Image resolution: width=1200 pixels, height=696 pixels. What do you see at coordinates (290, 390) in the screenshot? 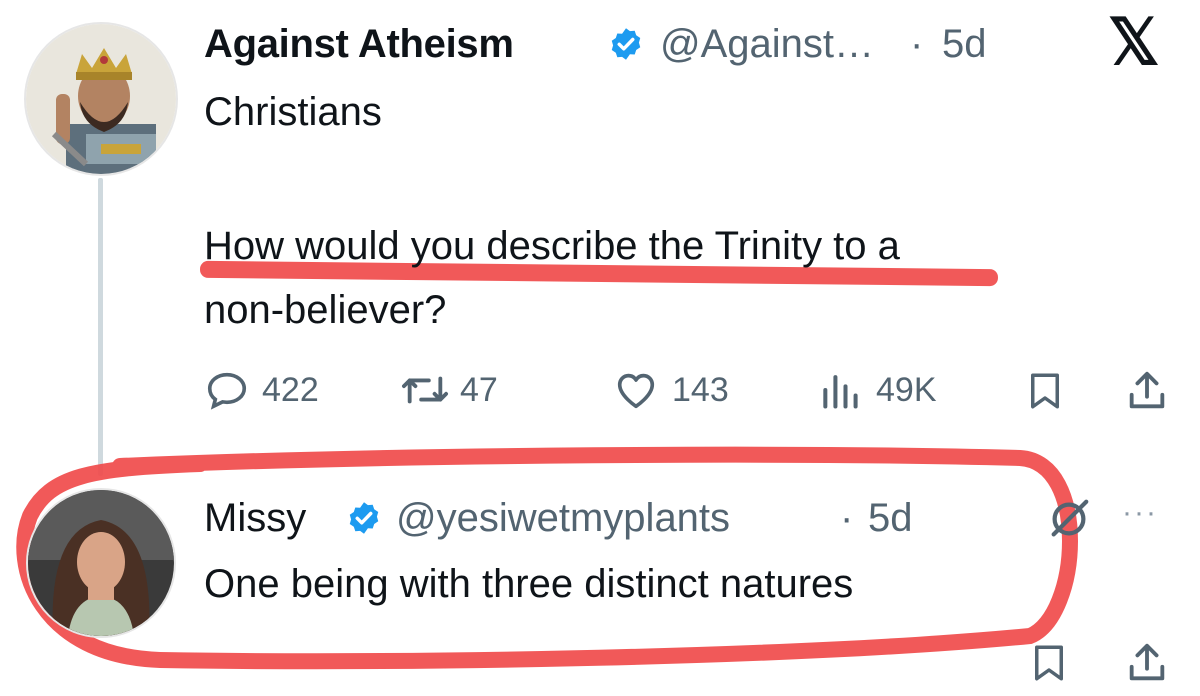
I see `reply-count: 422` at bounding box center [290, 390].